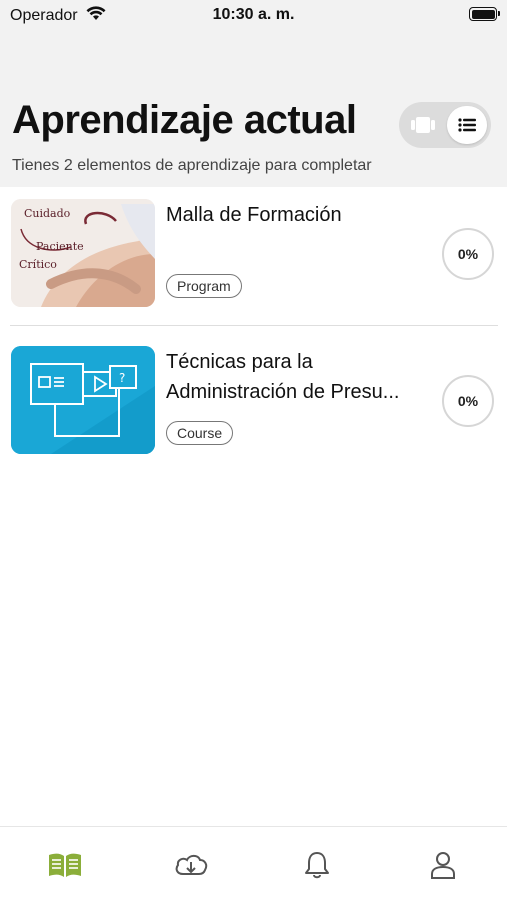  Describe the element at coordinates (445, 125) in the screenshot. I see `view-toggle` at that location.